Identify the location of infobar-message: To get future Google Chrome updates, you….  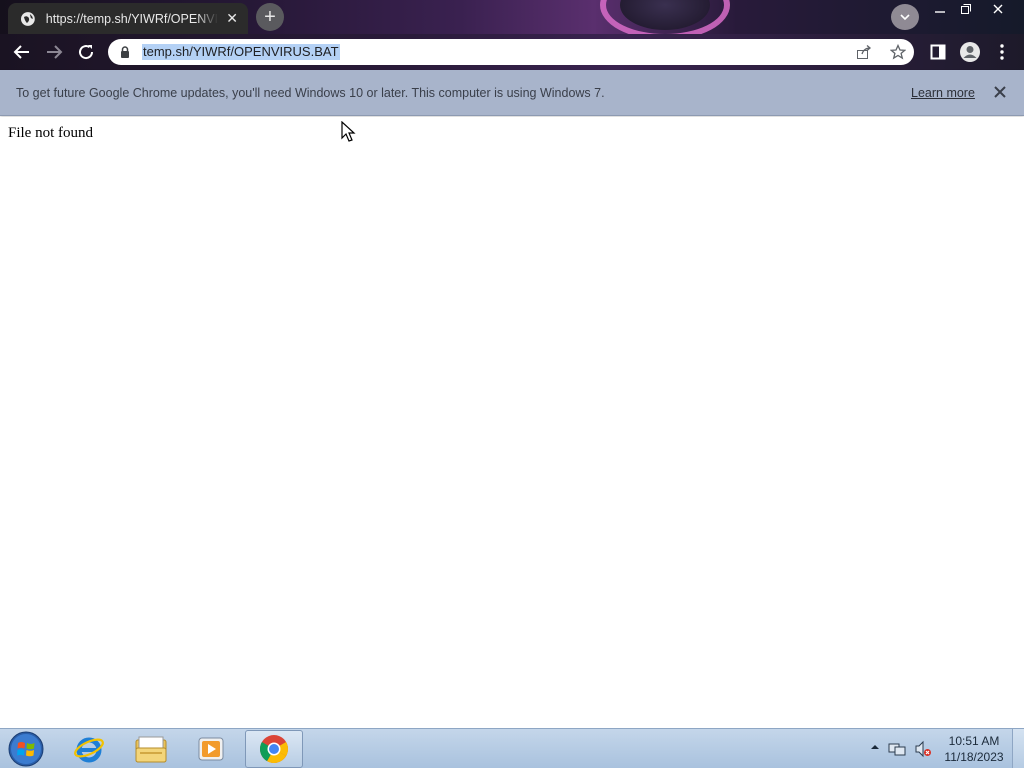
(310, 93).